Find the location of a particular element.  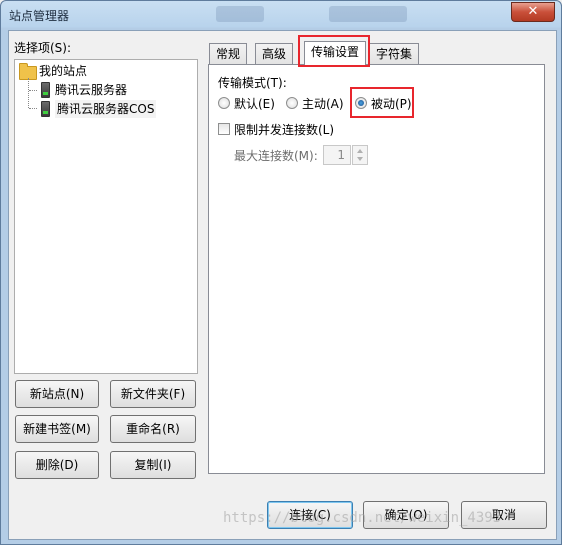

tree-label-server-cos: 腾讯云服务器COS is located at coordinates (106, 109).